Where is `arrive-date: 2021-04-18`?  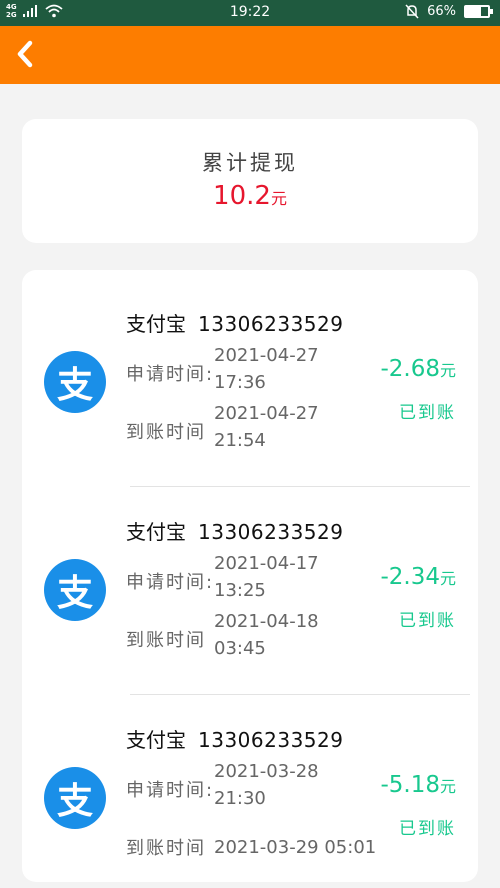
arrive-date: 2021-04-18 is located at coordinates (266, 621).